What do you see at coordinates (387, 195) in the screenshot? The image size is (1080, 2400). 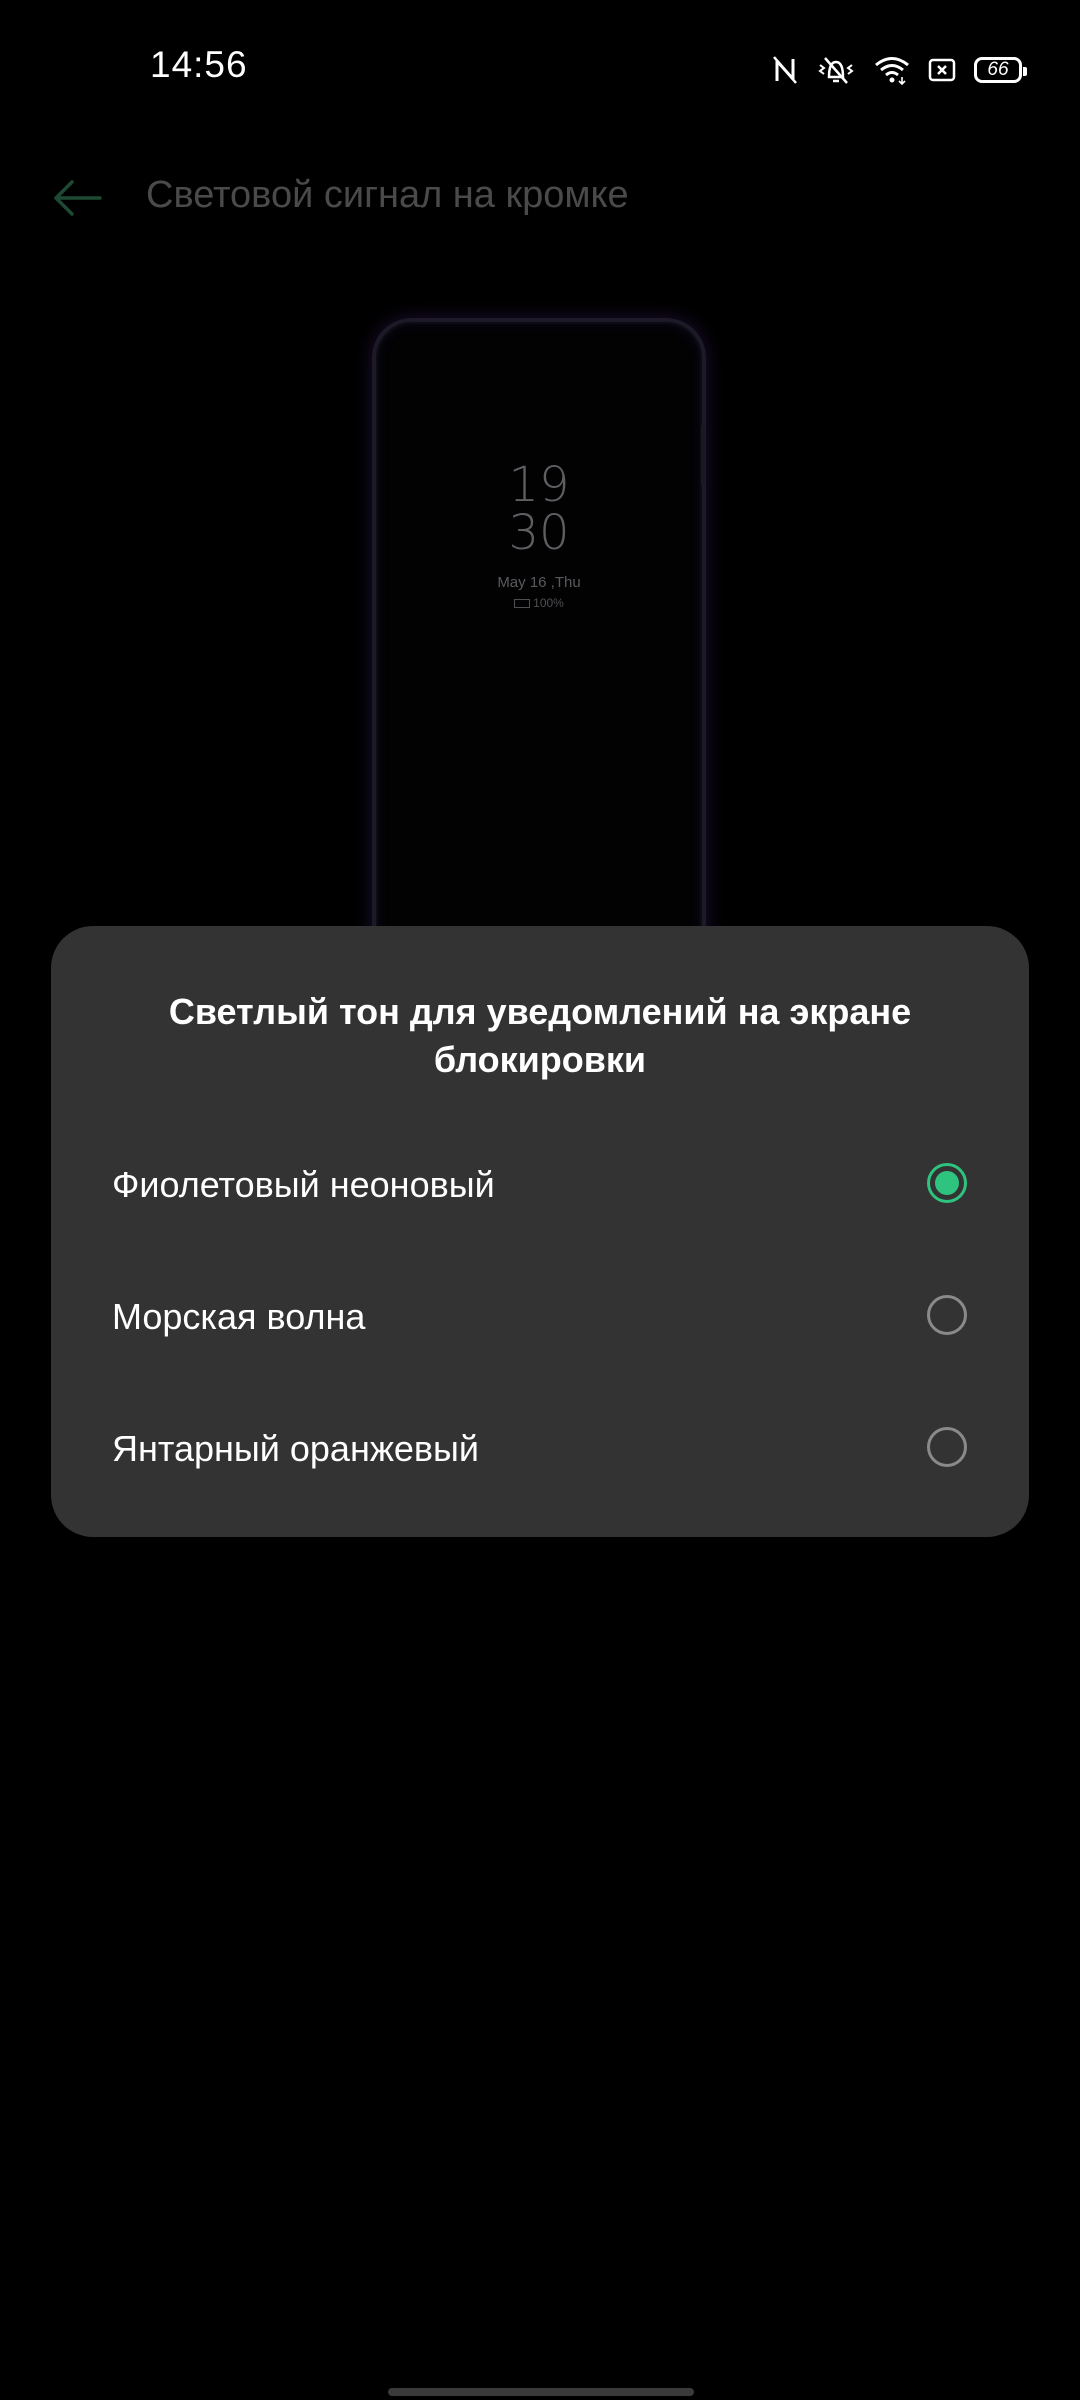 I see `page-title: Световой сигнал на кромке` at bounding box center [387, 195].